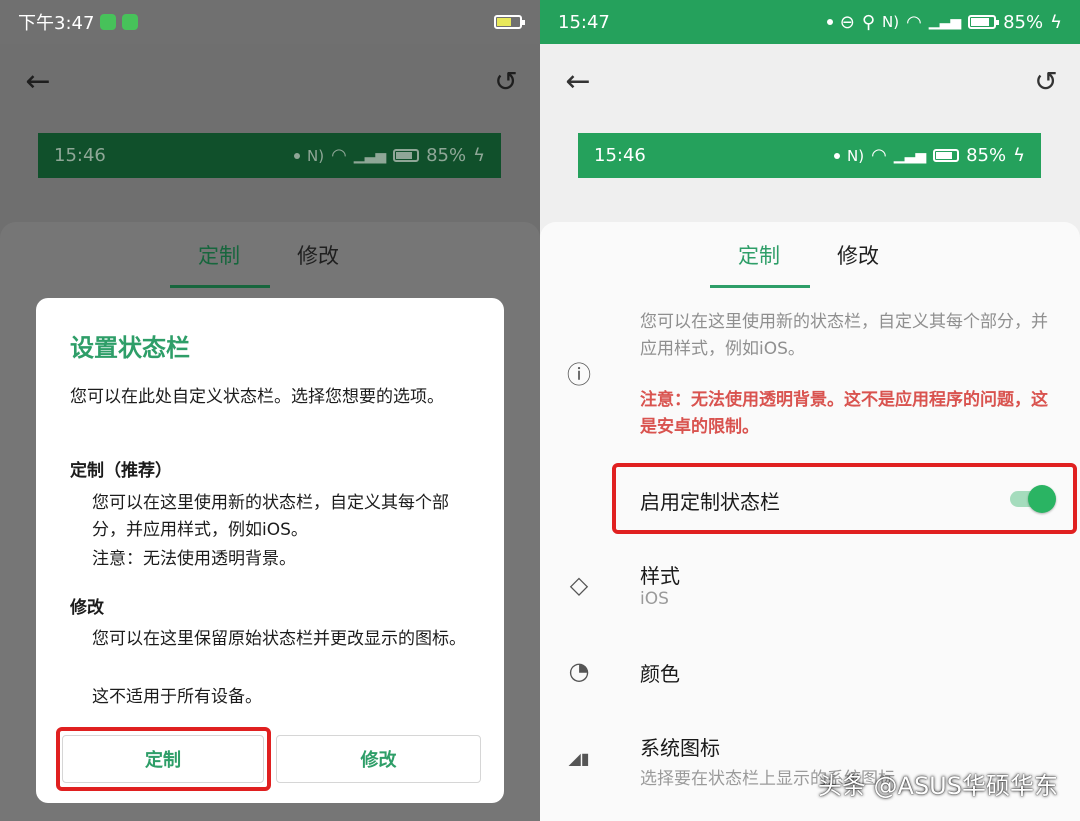 This screenshot has height=821, width=1080. Describe the element at coordinates (680, 746) in the screenshot. I see `system-icons-label: 系统图标` at that location.